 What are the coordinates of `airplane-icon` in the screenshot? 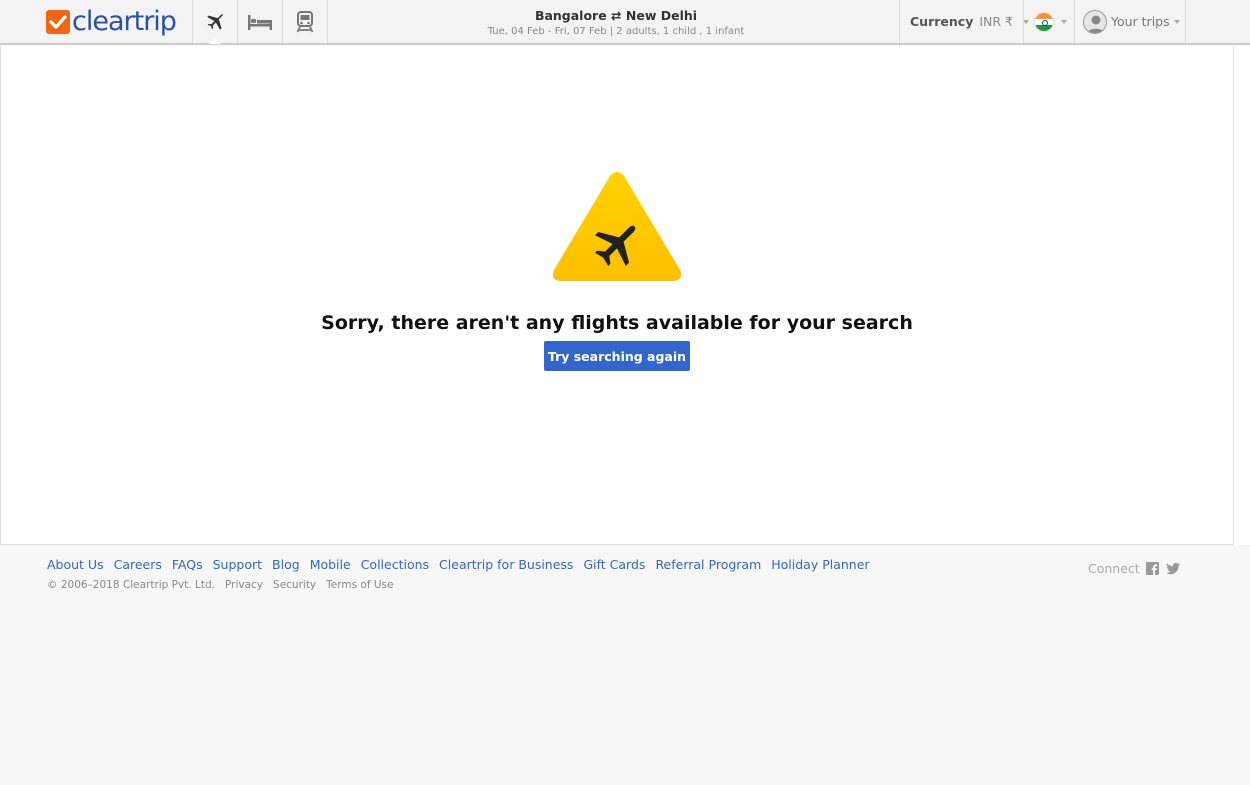 It's located at (215, 21).